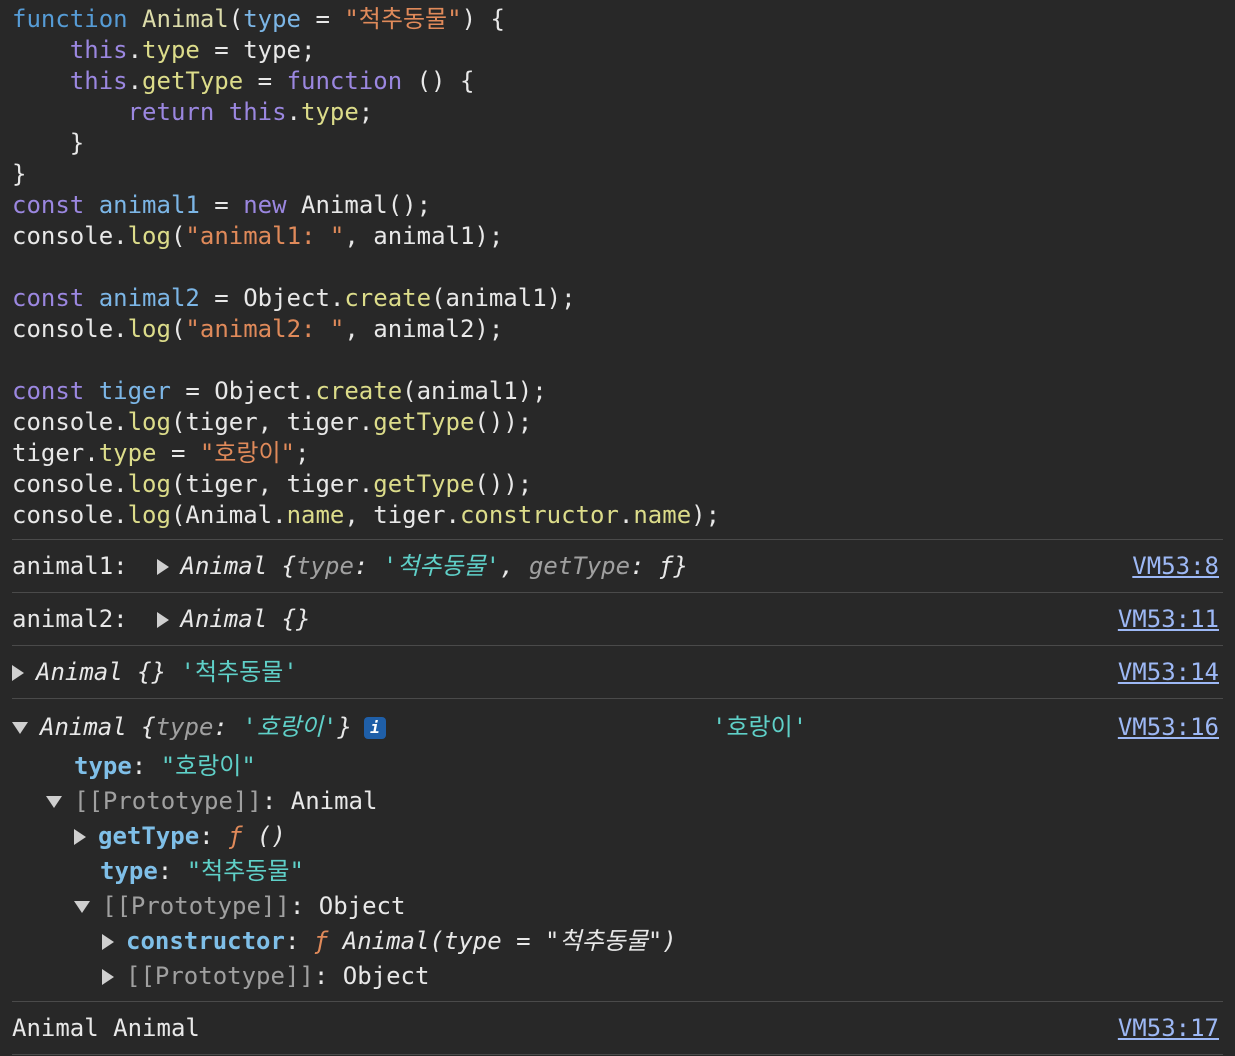 The height and width of the screenshot is (1056, 1235). What do you see at coordinates (161, 453) in the screenshot?
I see `code-line-15: tiger.type = "호랑이";` at bounding box center [161, 453].